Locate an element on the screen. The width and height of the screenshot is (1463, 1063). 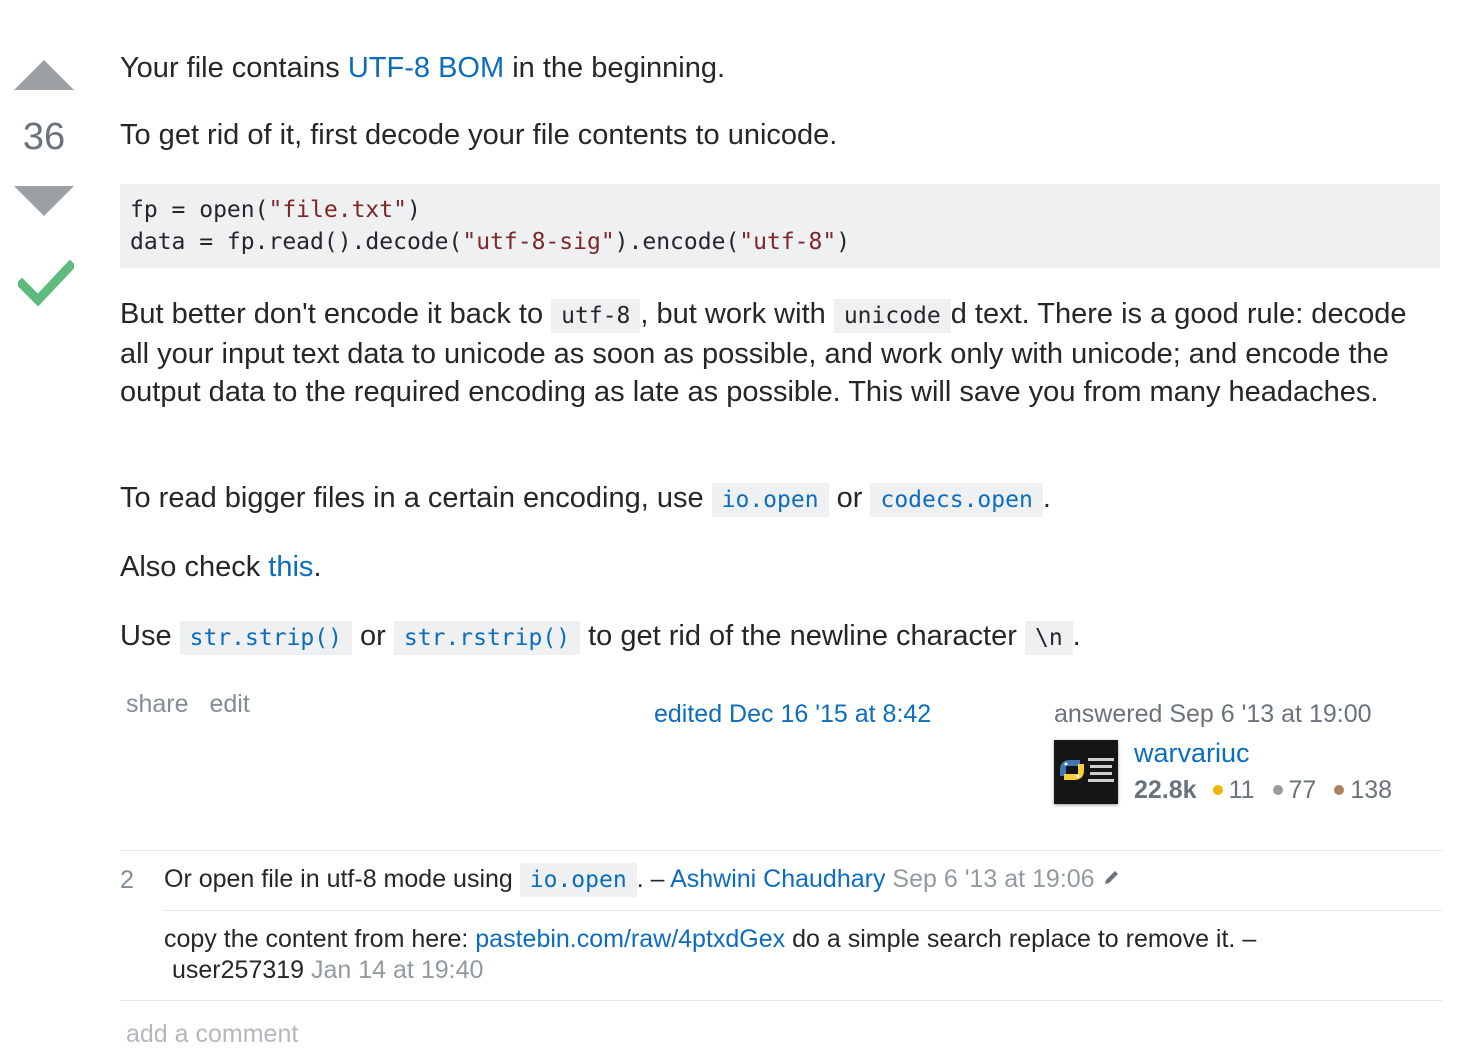
pastebin-link: pastebin.com/raw/4ptxdGex is located at coordinates (630, 939).